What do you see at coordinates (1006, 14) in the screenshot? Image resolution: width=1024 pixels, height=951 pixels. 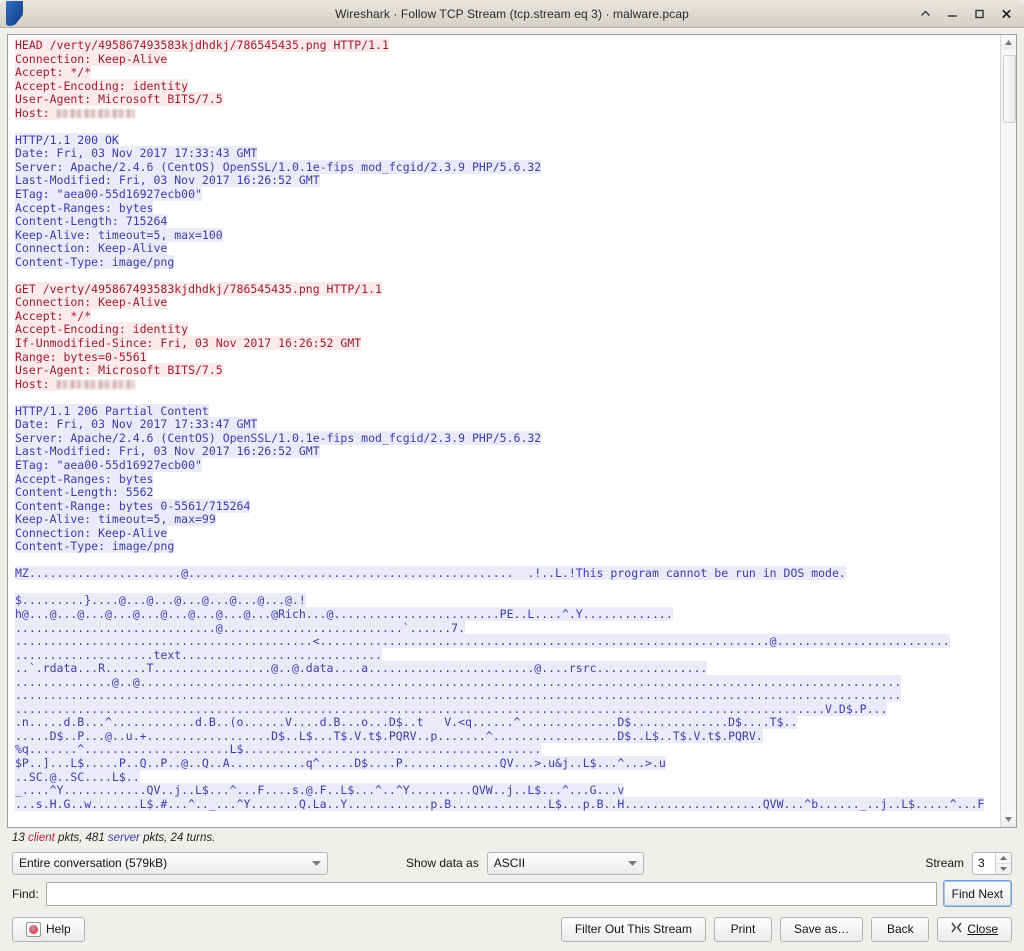 I see `close-icon` at bounding box center [1006, 14].